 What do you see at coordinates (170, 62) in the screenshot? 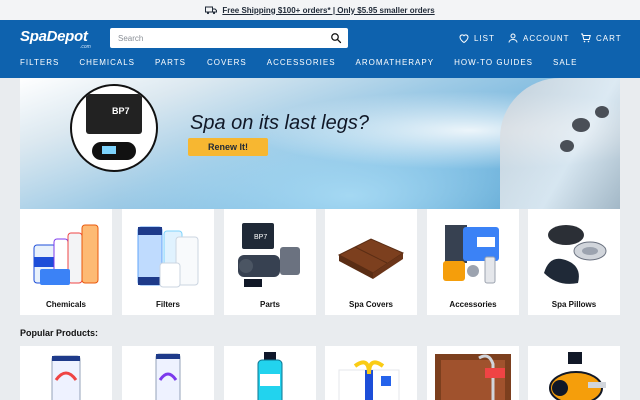
I see `nav-parts: PARTS` at bounding box center [170, 62].